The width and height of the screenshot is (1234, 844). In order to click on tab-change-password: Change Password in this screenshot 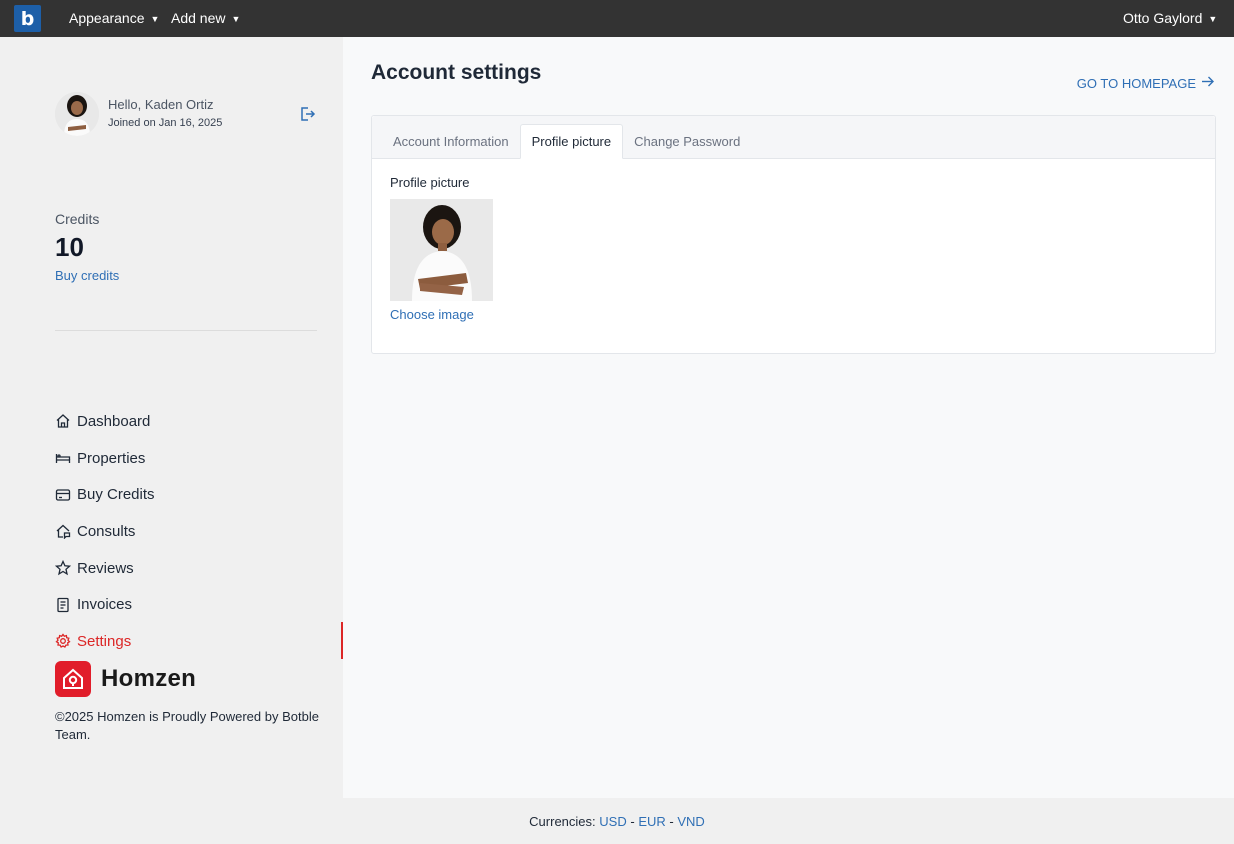, I will do `click(687, 141)`.